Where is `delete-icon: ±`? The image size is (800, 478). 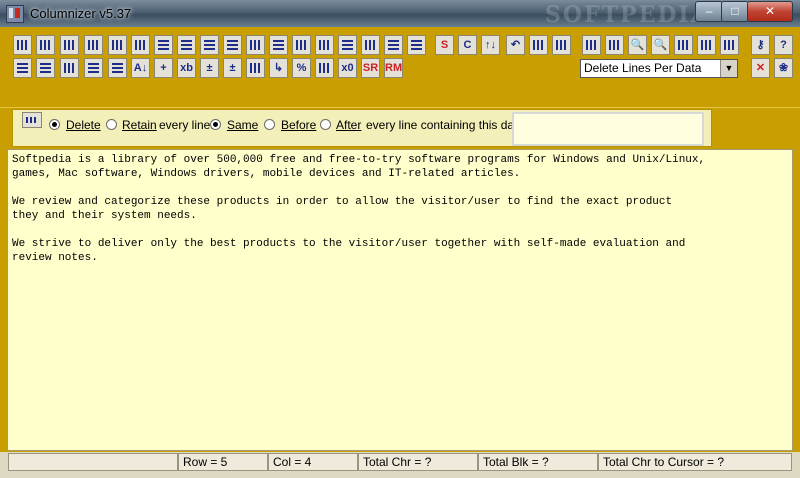 delete-icon: ± is located at coordinates (232, 68).